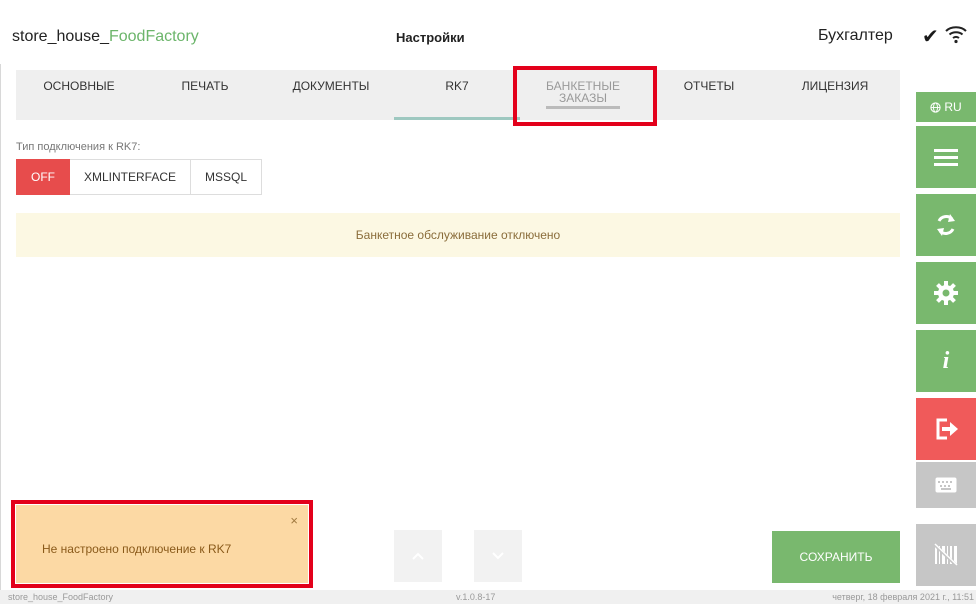 This screenshot has width=976, height=604. What do you see at coordinates (227, 177) in the screenshot?
I see `connection-option-mssql: MSSQL` at bounding box center [227, 177].